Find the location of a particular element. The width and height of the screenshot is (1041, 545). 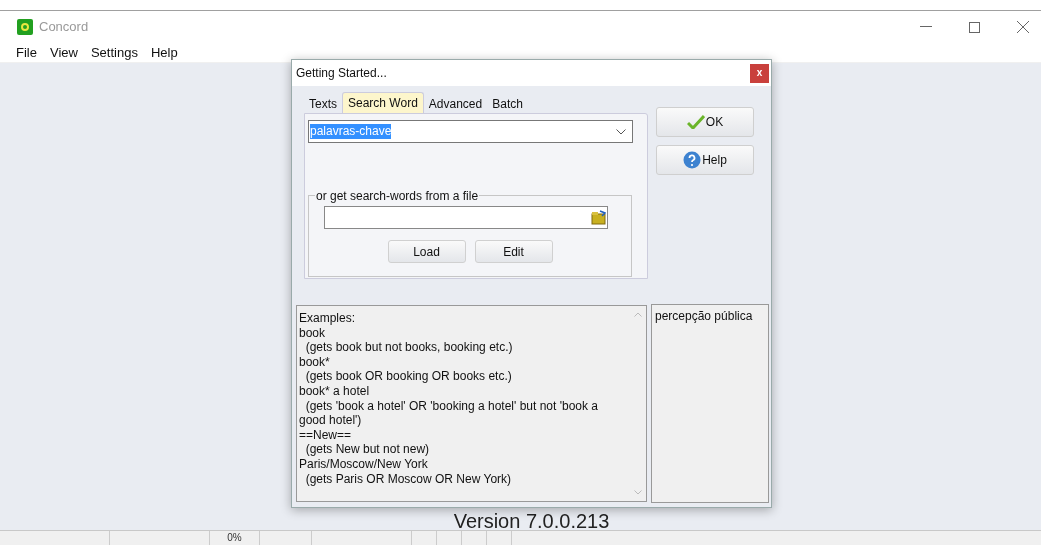

example-line: (gets New but not new) is located at coordinates (367, 449).